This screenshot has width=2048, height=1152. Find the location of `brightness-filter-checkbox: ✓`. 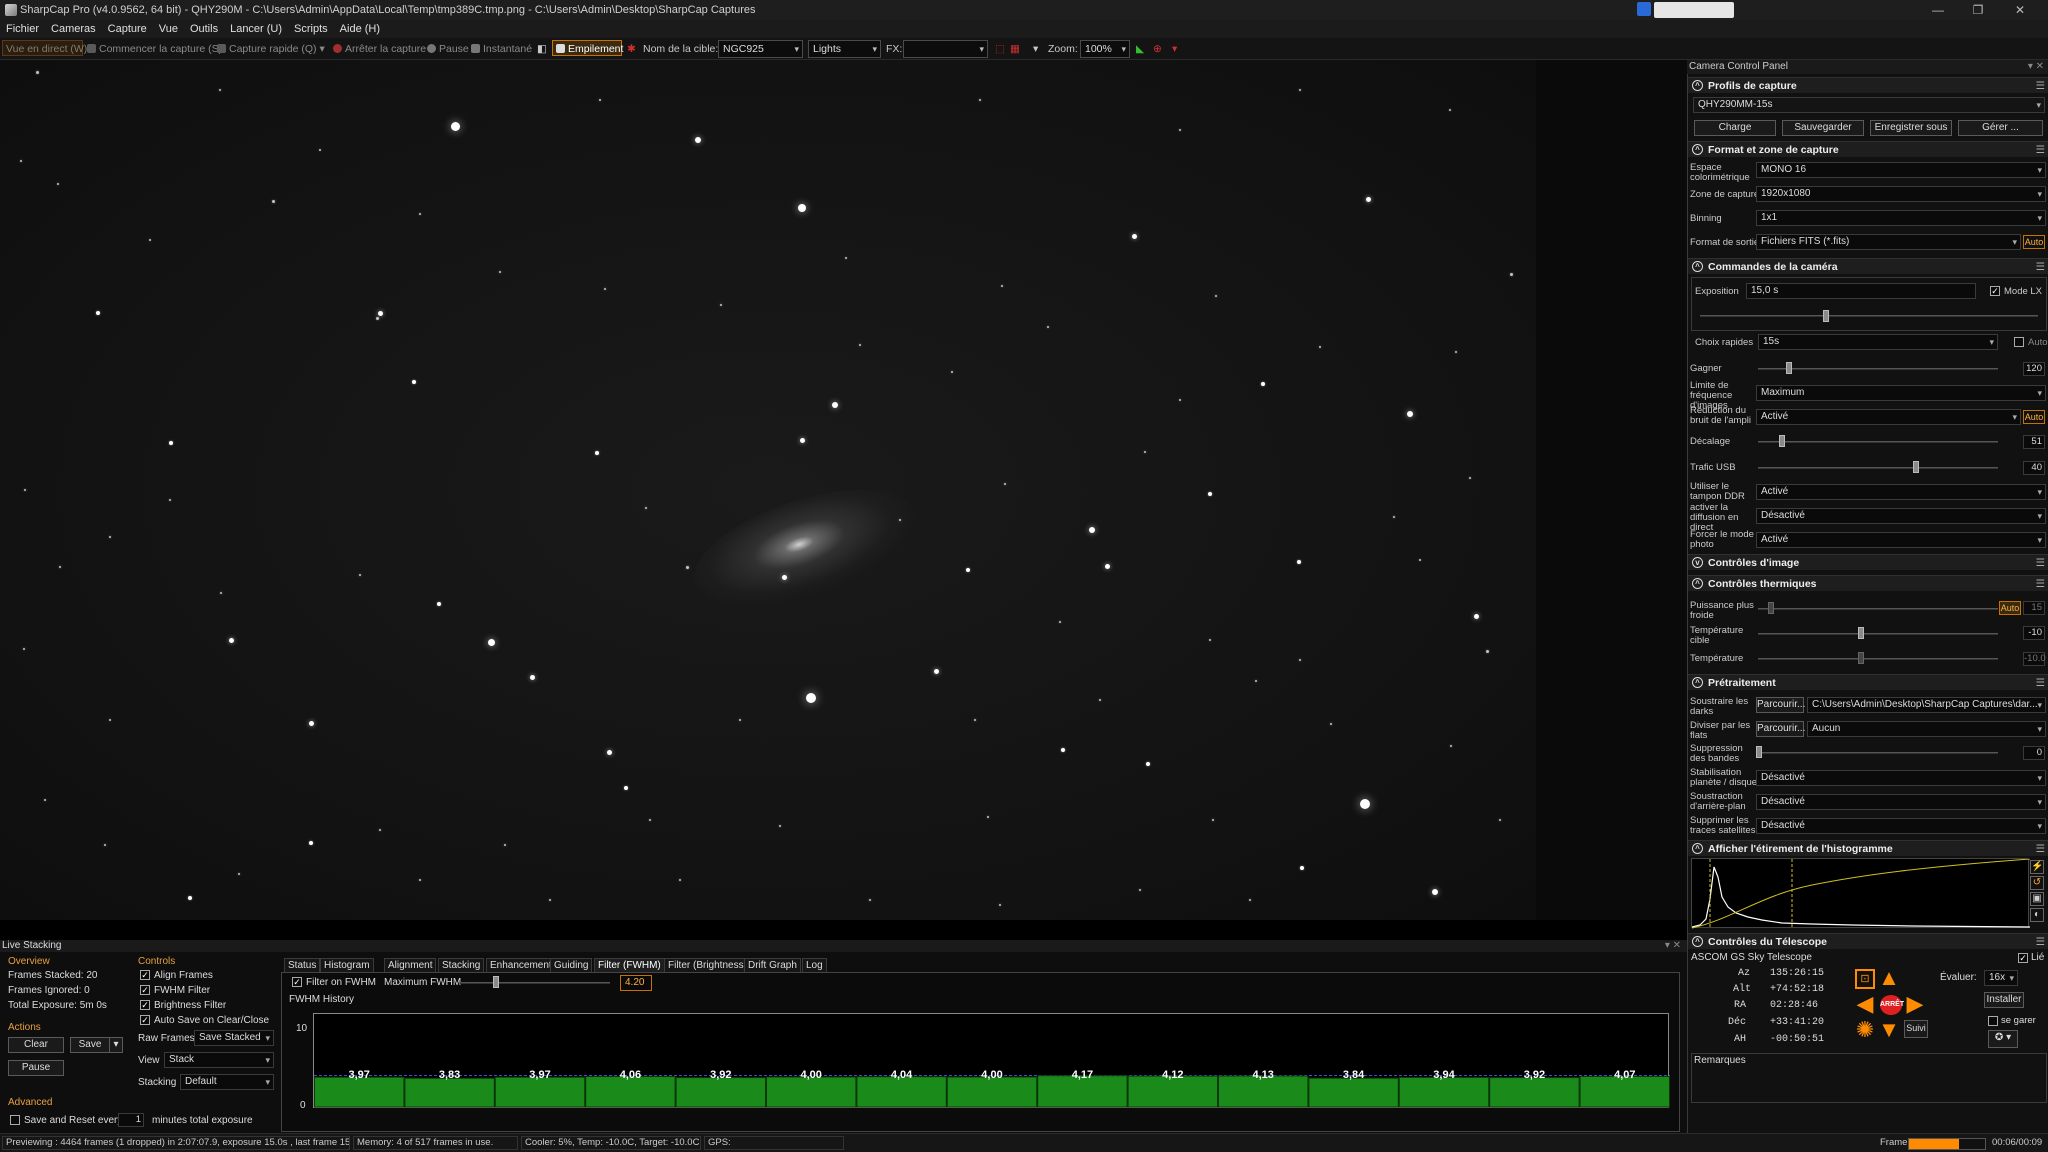

brightness-filter-checkbox: ✓ is located at coordinates (145, 1005).